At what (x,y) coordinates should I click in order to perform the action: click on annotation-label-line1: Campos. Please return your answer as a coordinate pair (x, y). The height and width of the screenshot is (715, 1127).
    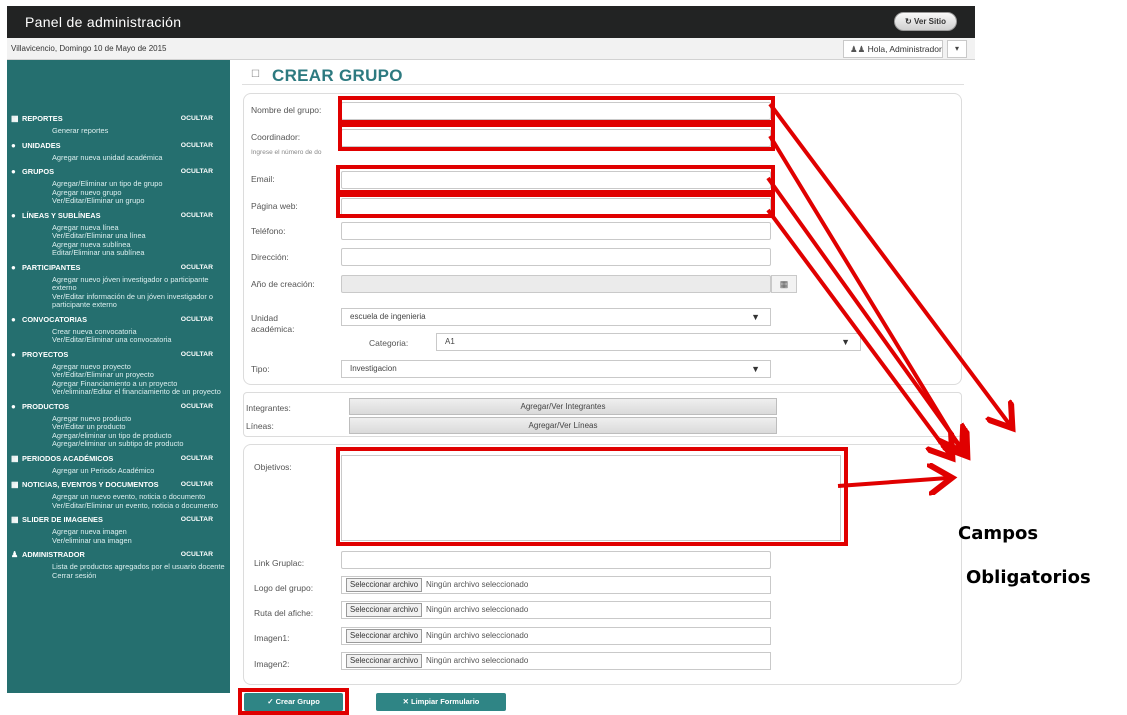
    Looking at the image, I should click on (998, 533).